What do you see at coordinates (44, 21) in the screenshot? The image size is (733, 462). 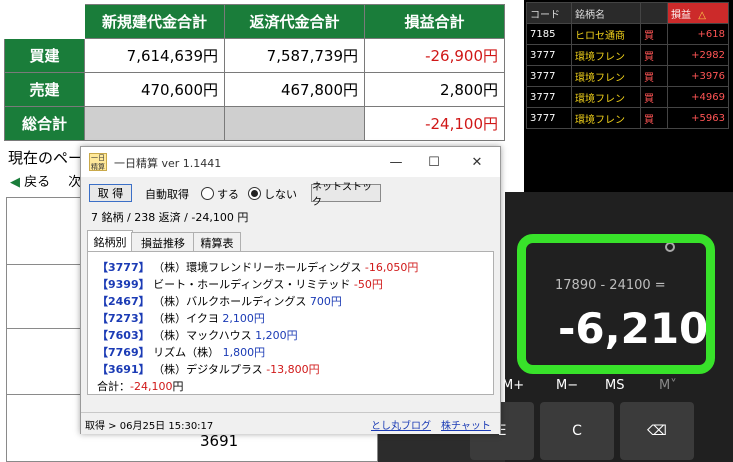 I see `corner-cell` at bounding box center [44, 21].